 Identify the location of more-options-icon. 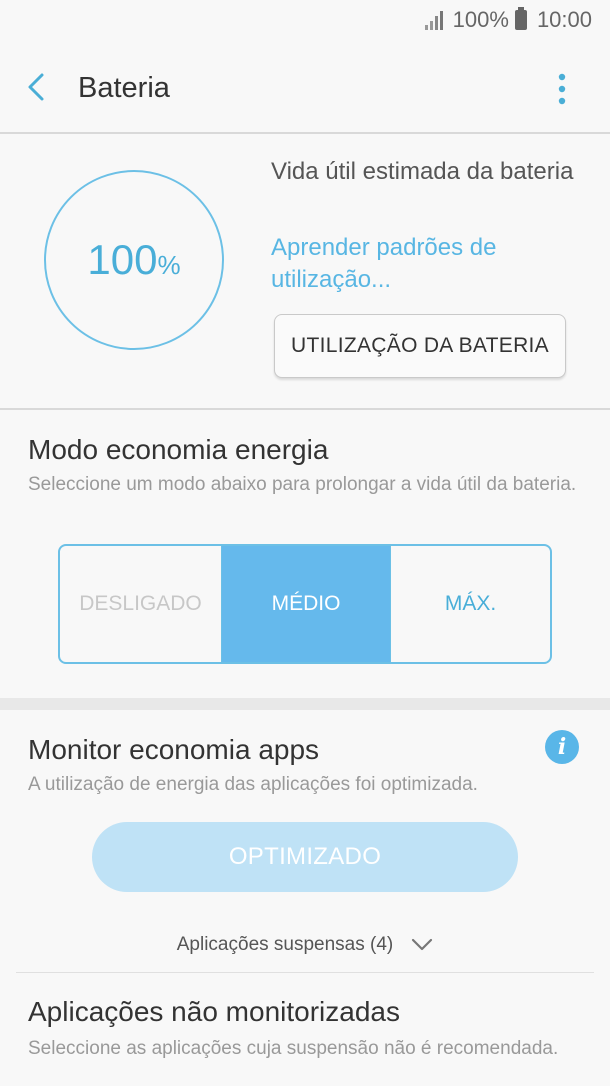
(562, 89).